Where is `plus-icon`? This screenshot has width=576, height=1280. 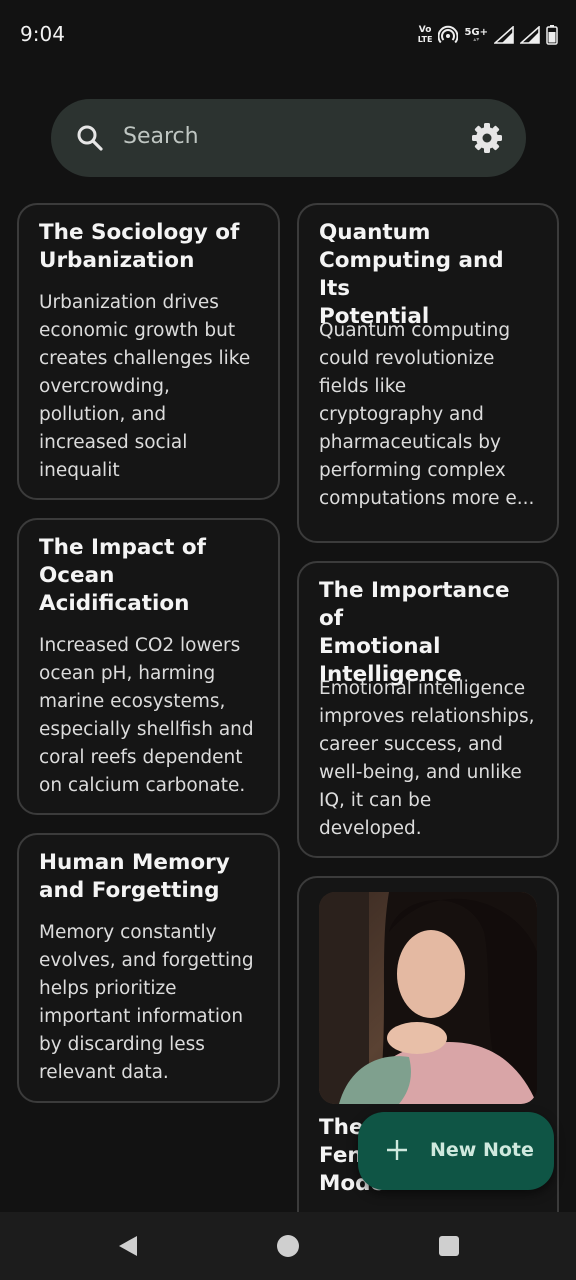 plus-icon is located at coordinates (397, 1150).